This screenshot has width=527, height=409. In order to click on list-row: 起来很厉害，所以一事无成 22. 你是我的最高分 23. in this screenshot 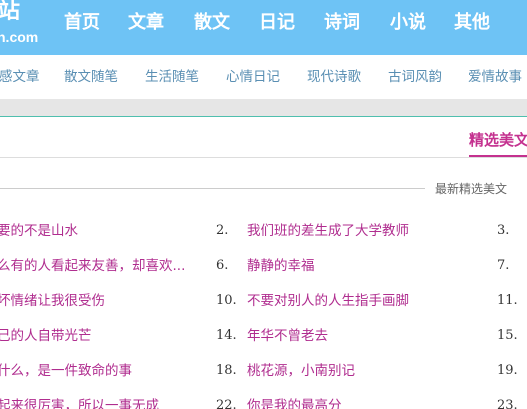, I will do `click(263, 401)`.